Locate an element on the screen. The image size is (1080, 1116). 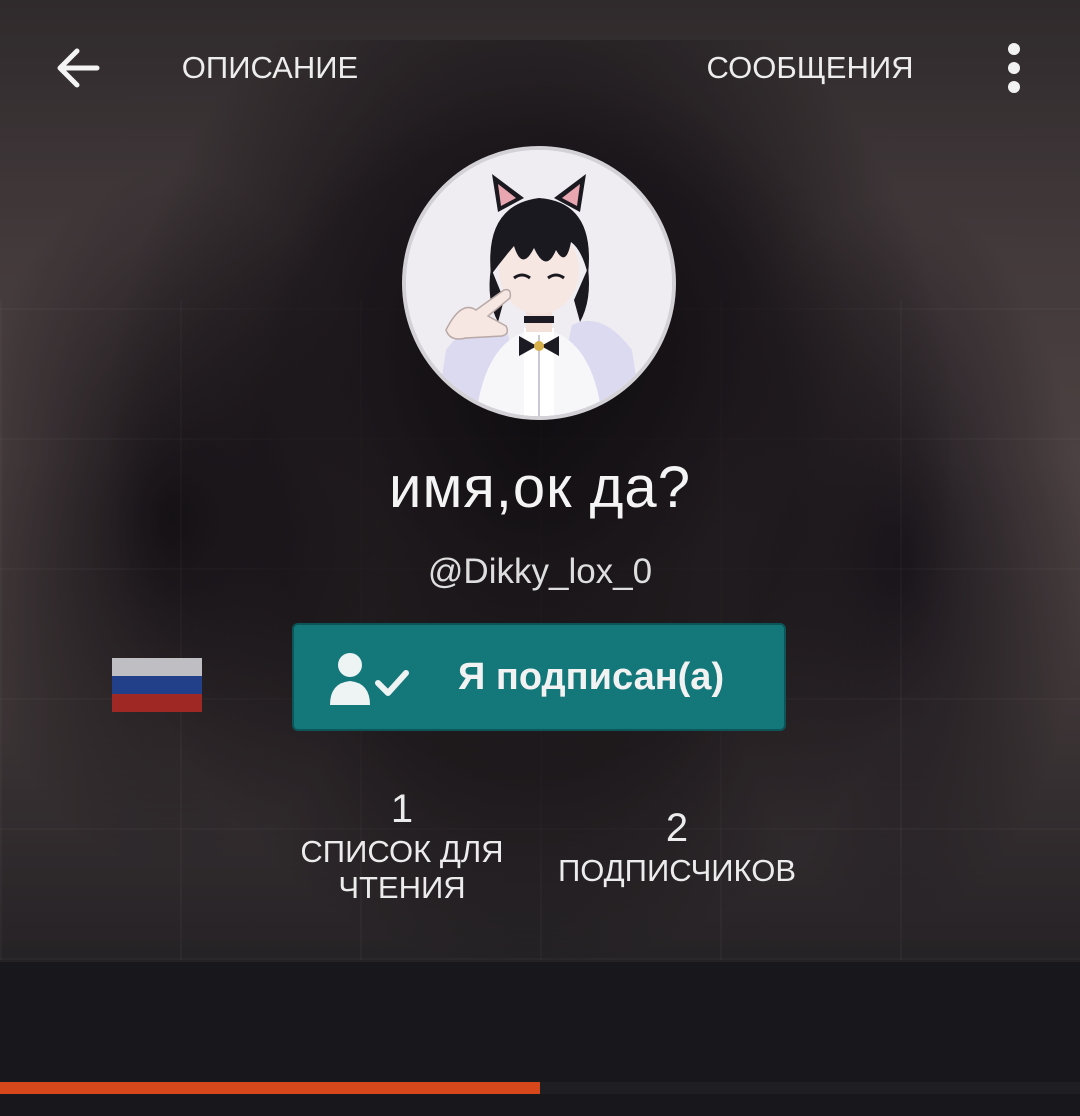
reading-list-stat: 1 СПИСОК ДЛЯ ЧТЕНИЯ is located at coordinates (402, 845).